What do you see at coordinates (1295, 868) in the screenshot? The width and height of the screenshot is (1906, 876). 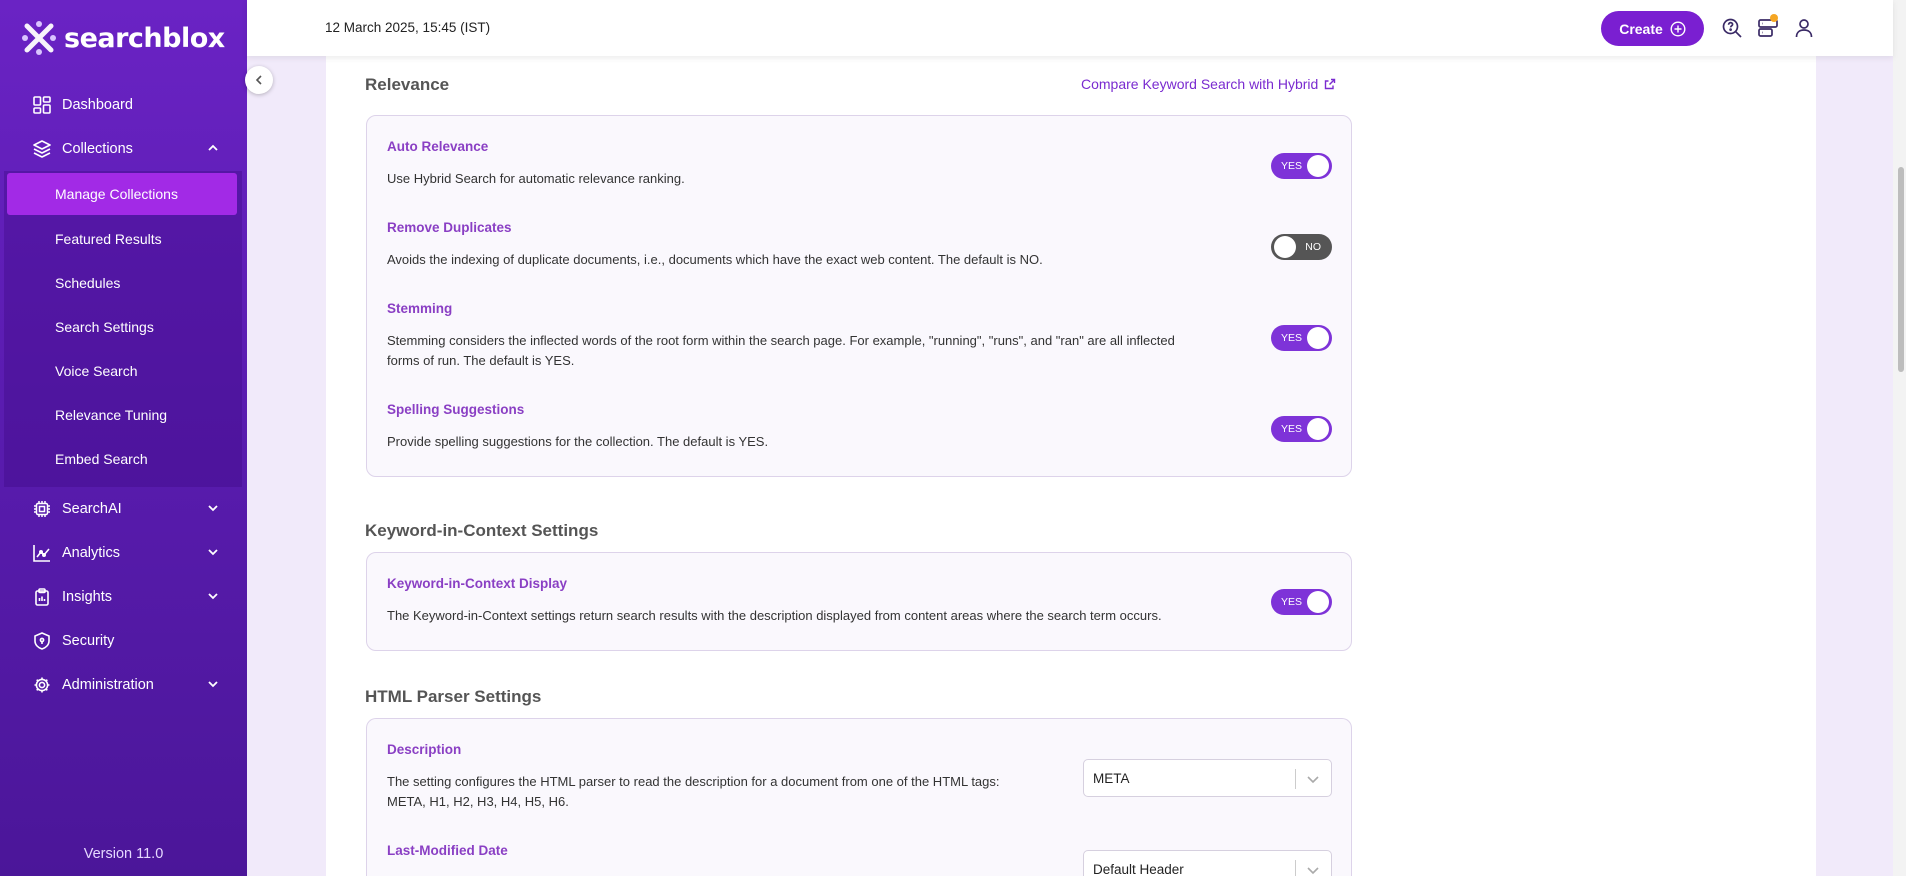 I see `select-divider` at bounding box center [1295, 868].